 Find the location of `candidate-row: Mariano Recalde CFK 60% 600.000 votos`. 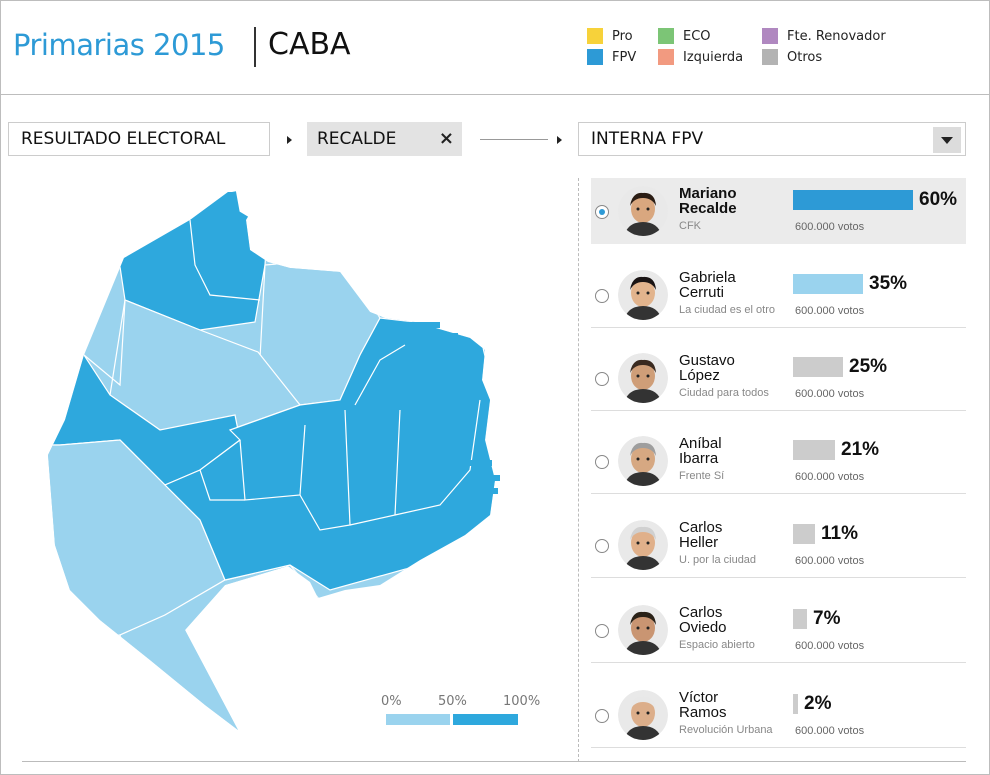

candidate-row: Mariano Recalde CFK 60% 600.000 votos is located at coordinates (778, 211).